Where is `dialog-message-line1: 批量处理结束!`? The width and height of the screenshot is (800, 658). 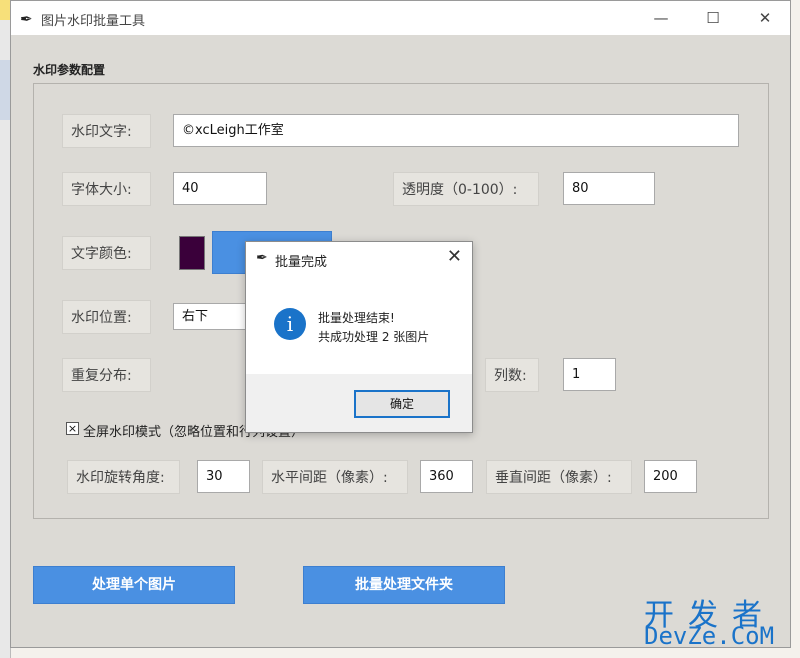 dialog-message-line1: 批量处理结束! is located at coordinates (356, 318).